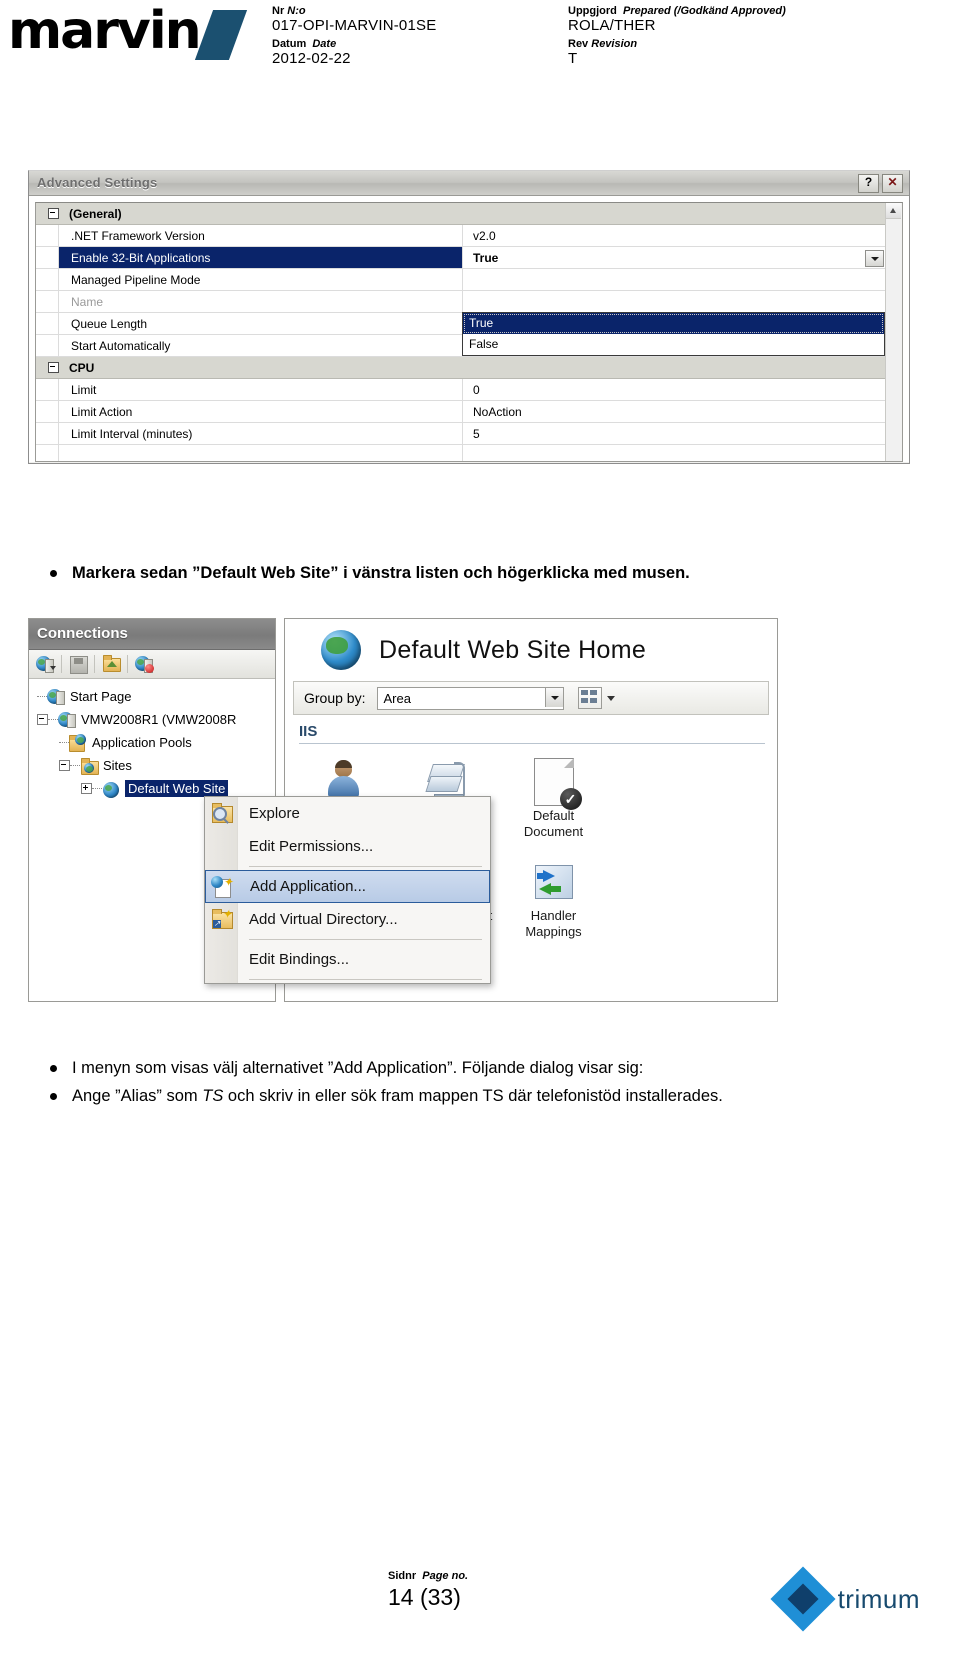  What do you see at coordinates (553, 898) in the screenshot?
I see `feature-handler-mappings: Handler Mappings` at bounding box center [553, 898].